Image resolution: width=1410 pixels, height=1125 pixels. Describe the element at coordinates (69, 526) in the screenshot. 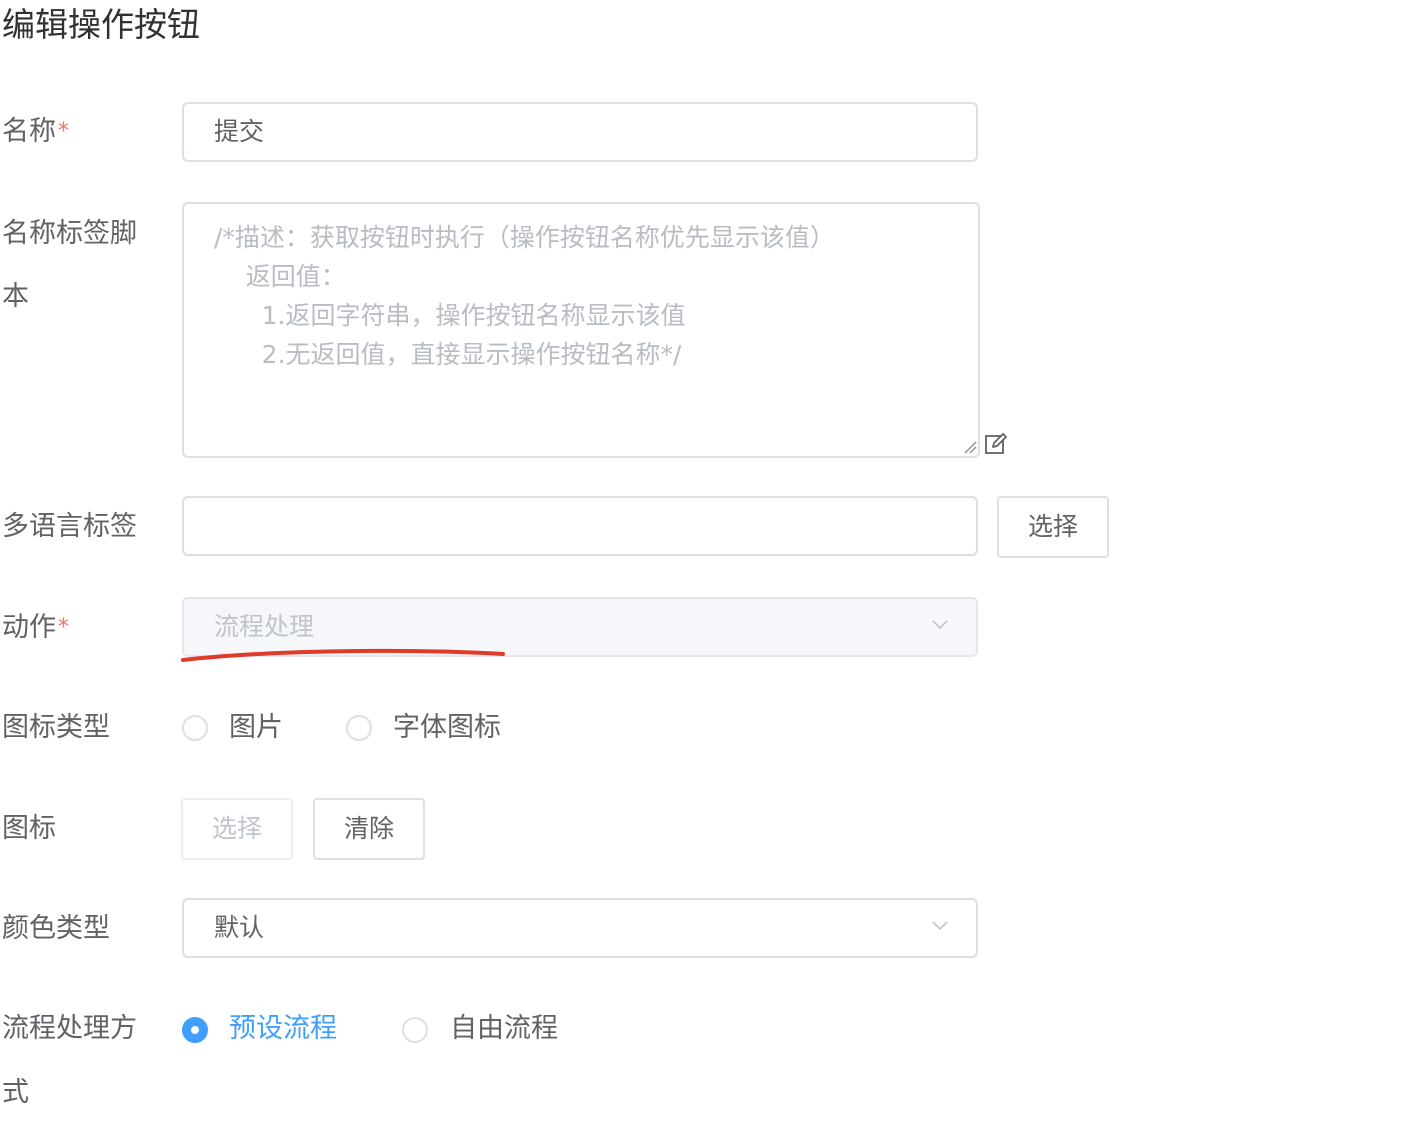

I see `i18n-label: 多语言标签` at that location.